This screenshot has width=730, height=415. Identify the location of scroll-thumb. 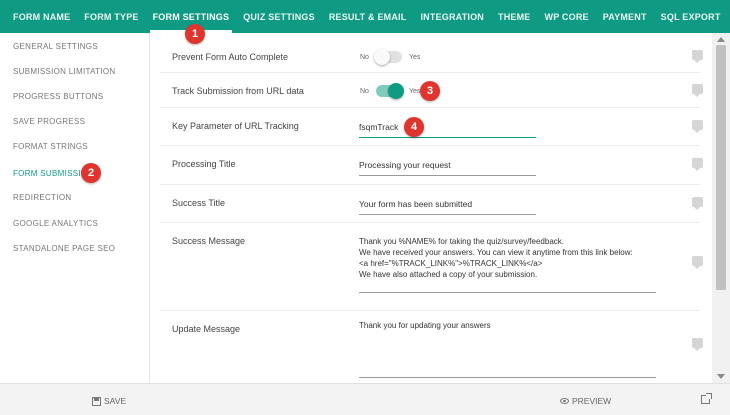
(721, 167).